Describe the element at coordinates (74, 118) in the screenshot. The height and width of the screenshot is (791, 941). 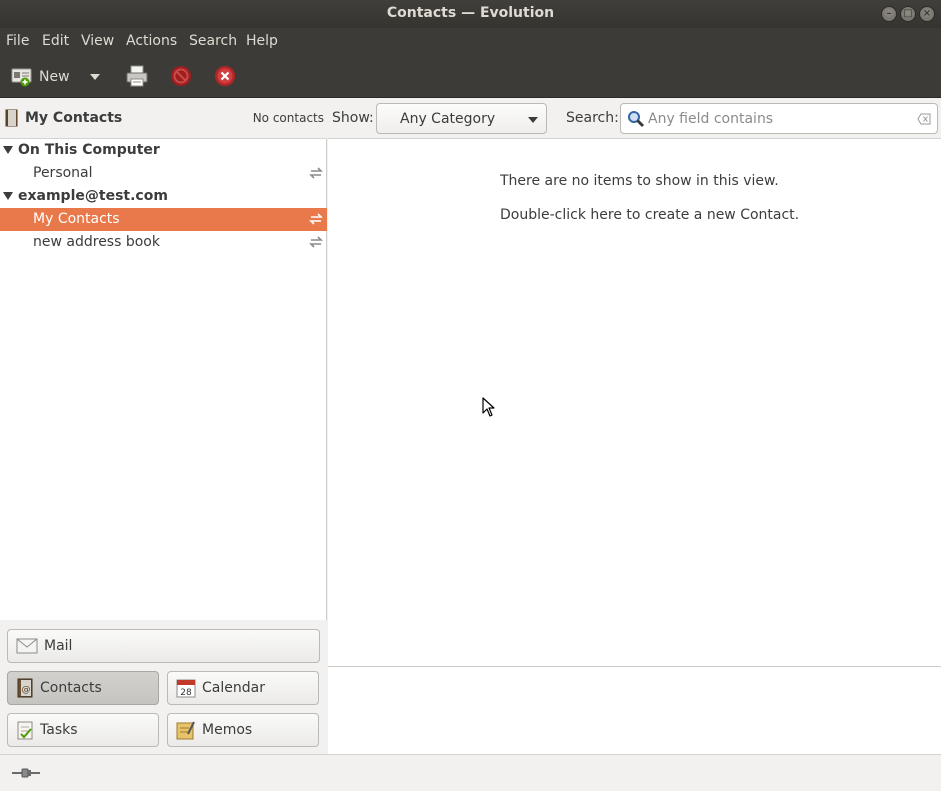
I see `sidebar-title: My Contacts` at that location.